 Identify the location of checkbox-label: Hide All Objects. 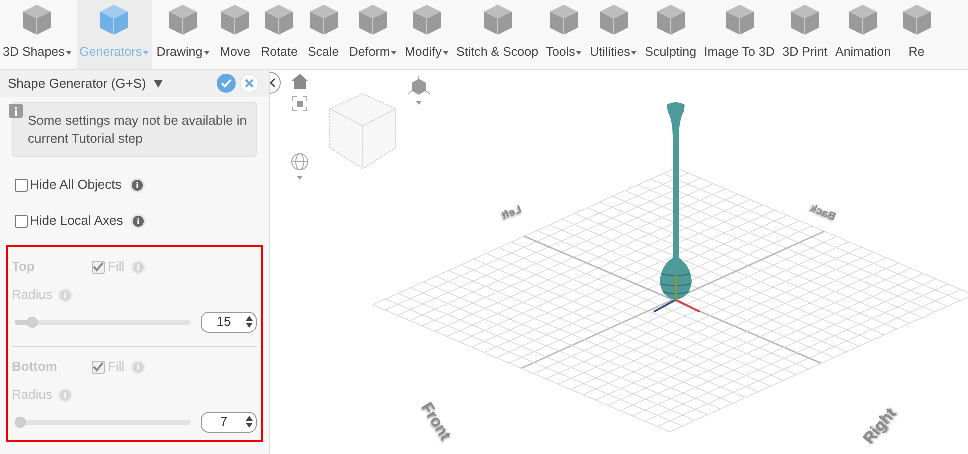
(76, 185).